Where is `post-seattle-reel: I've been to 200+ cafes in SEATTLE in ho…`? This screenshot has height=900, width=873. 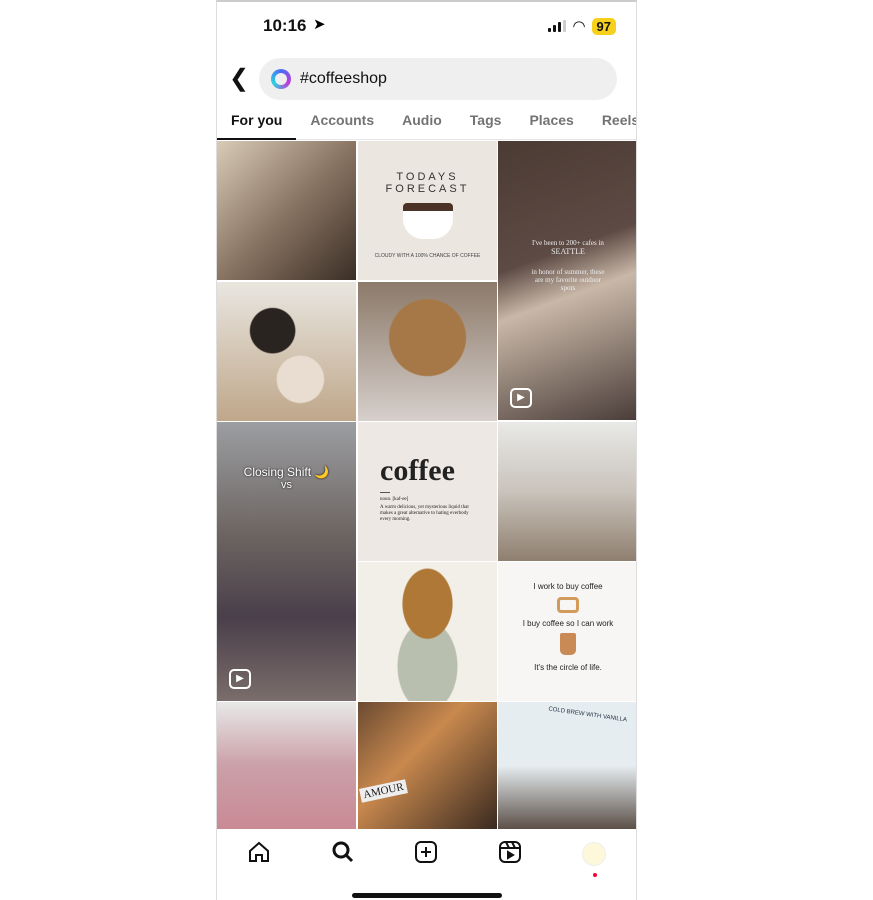
post-seattle-reel: I've been to 200+ cafes in SEATTLE in ho… is located at coordinates (567, 280).